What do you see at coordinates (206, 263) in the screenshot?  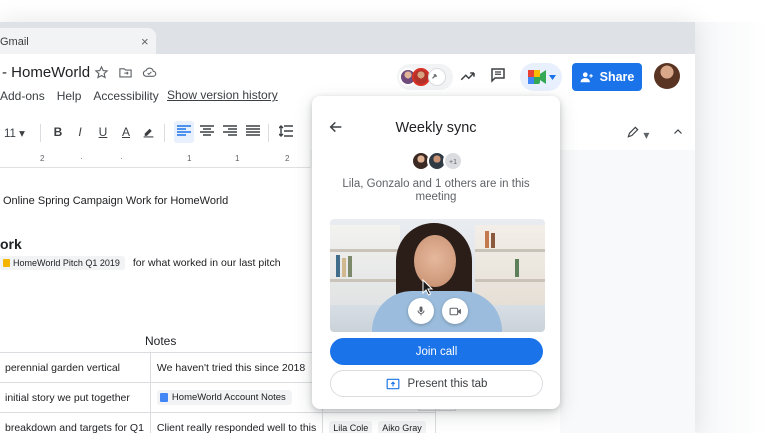 I see `doc-text: for what worked in our last pitch` at bounding box center [206, 263].